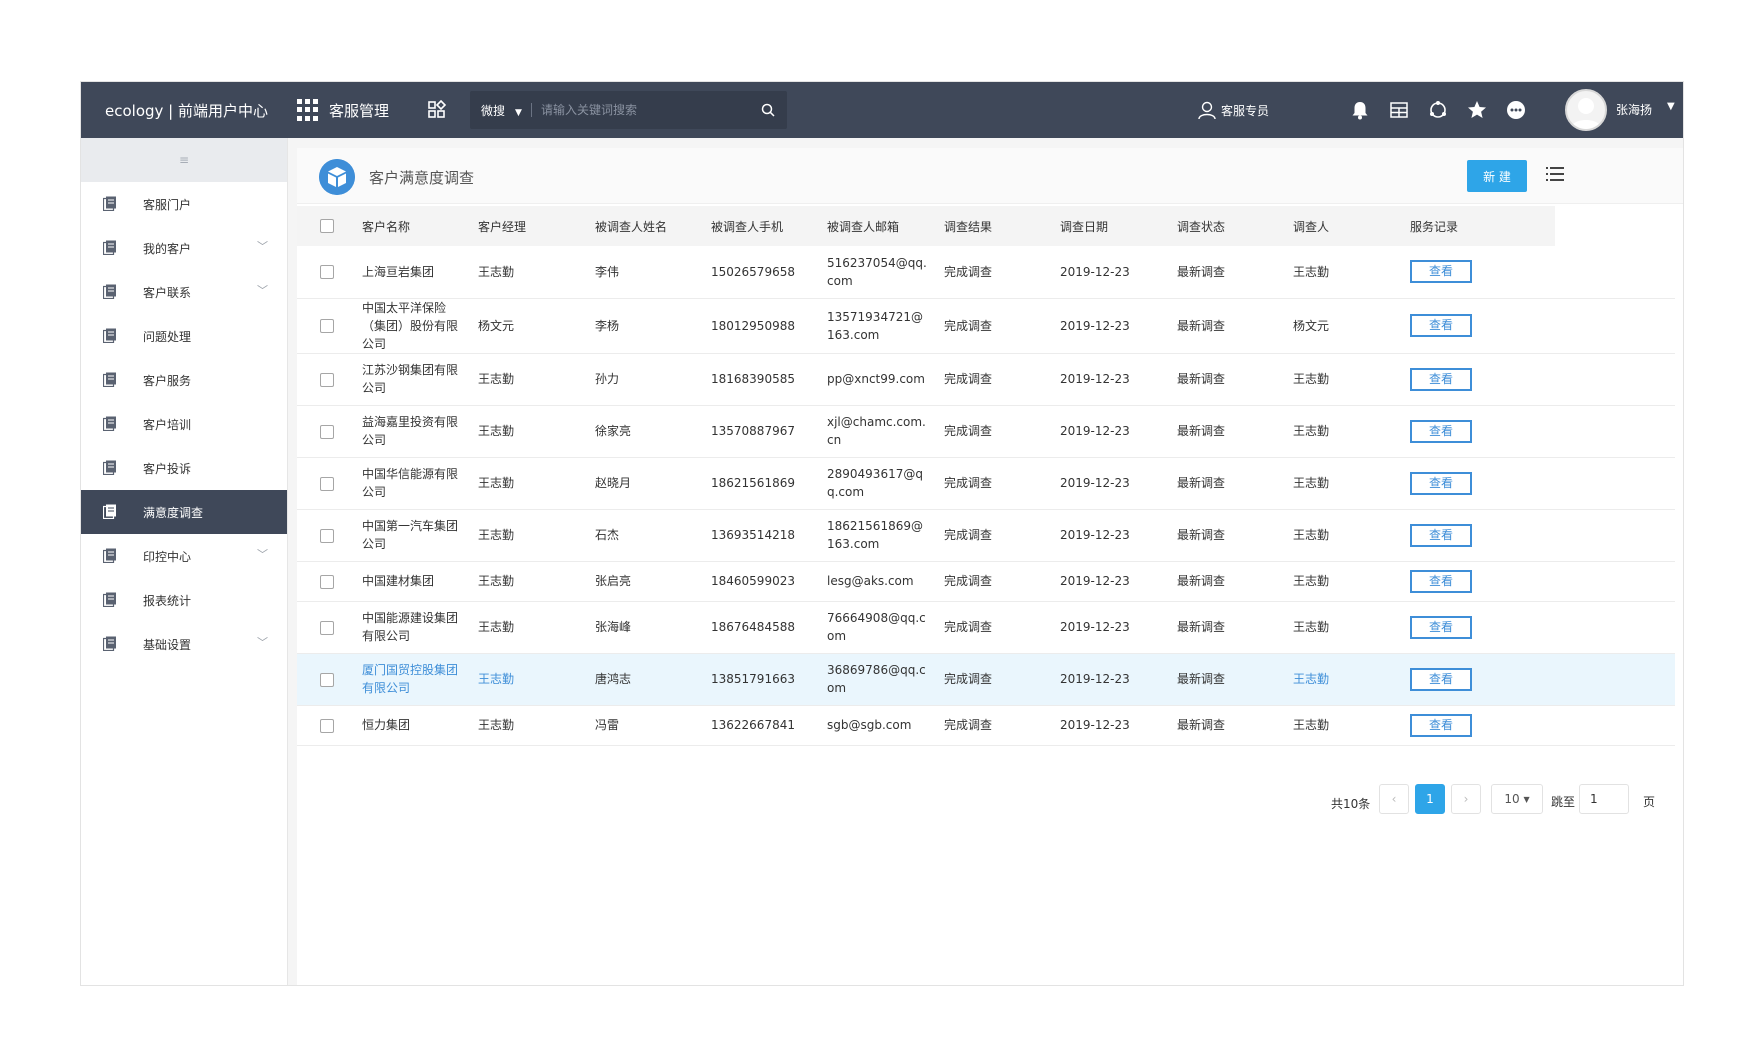  I want to click on more-icon, so click(1516, 110).